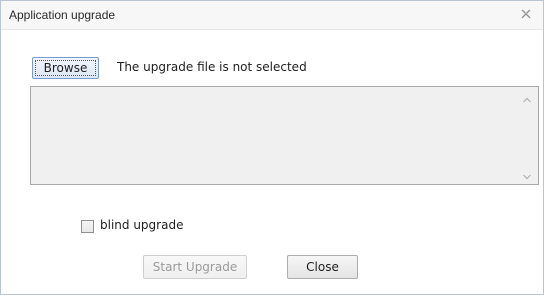 Image resolution: width=544 pixels, height=295 pixels. What do you see at coordinates (195, 267) in the screenshot?
I see `start-upgrade-button: Start Upgrade` at bounding box center [195, 267].